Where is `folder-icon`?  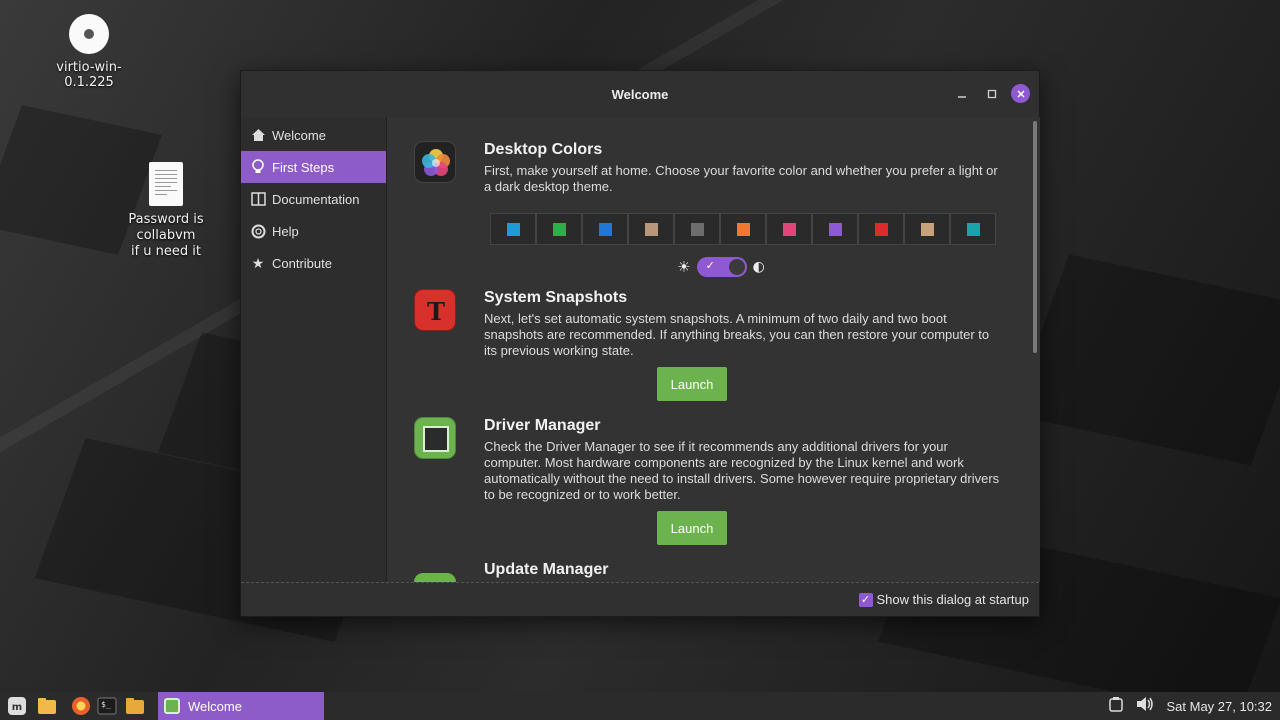
folder-icon is located at coordinates (135, 706).